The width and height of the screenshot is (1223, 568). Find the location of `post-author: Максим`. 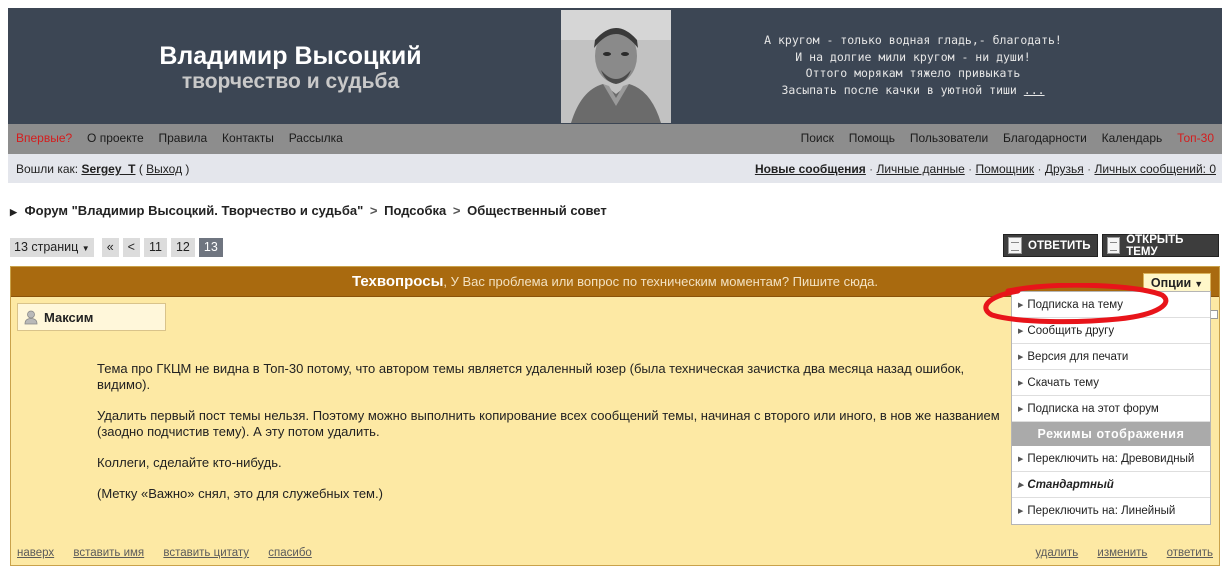

post-author: Максим is located at coordinates (91, 317).